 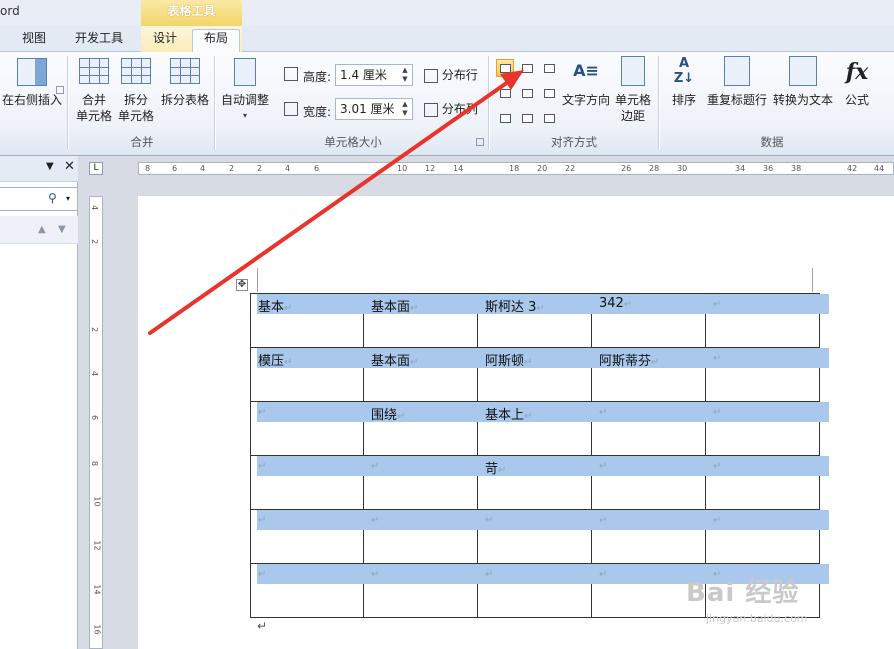 What do you see at coordinates (743, 593) in the screenshot?
I see `watermark-brand: Bai 经验` at bounding box center [743, 593].